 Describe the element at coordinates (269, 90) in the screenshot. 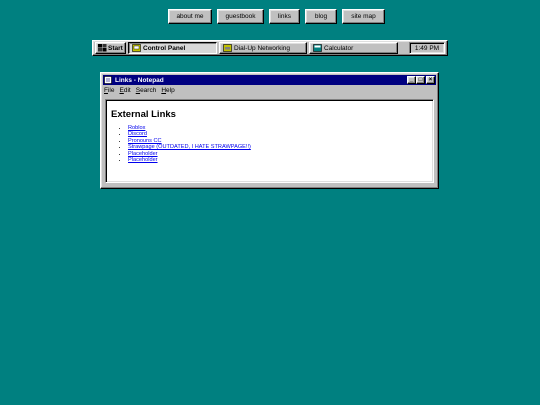

I see `menu-bar: File Edit Search Help` at that location.